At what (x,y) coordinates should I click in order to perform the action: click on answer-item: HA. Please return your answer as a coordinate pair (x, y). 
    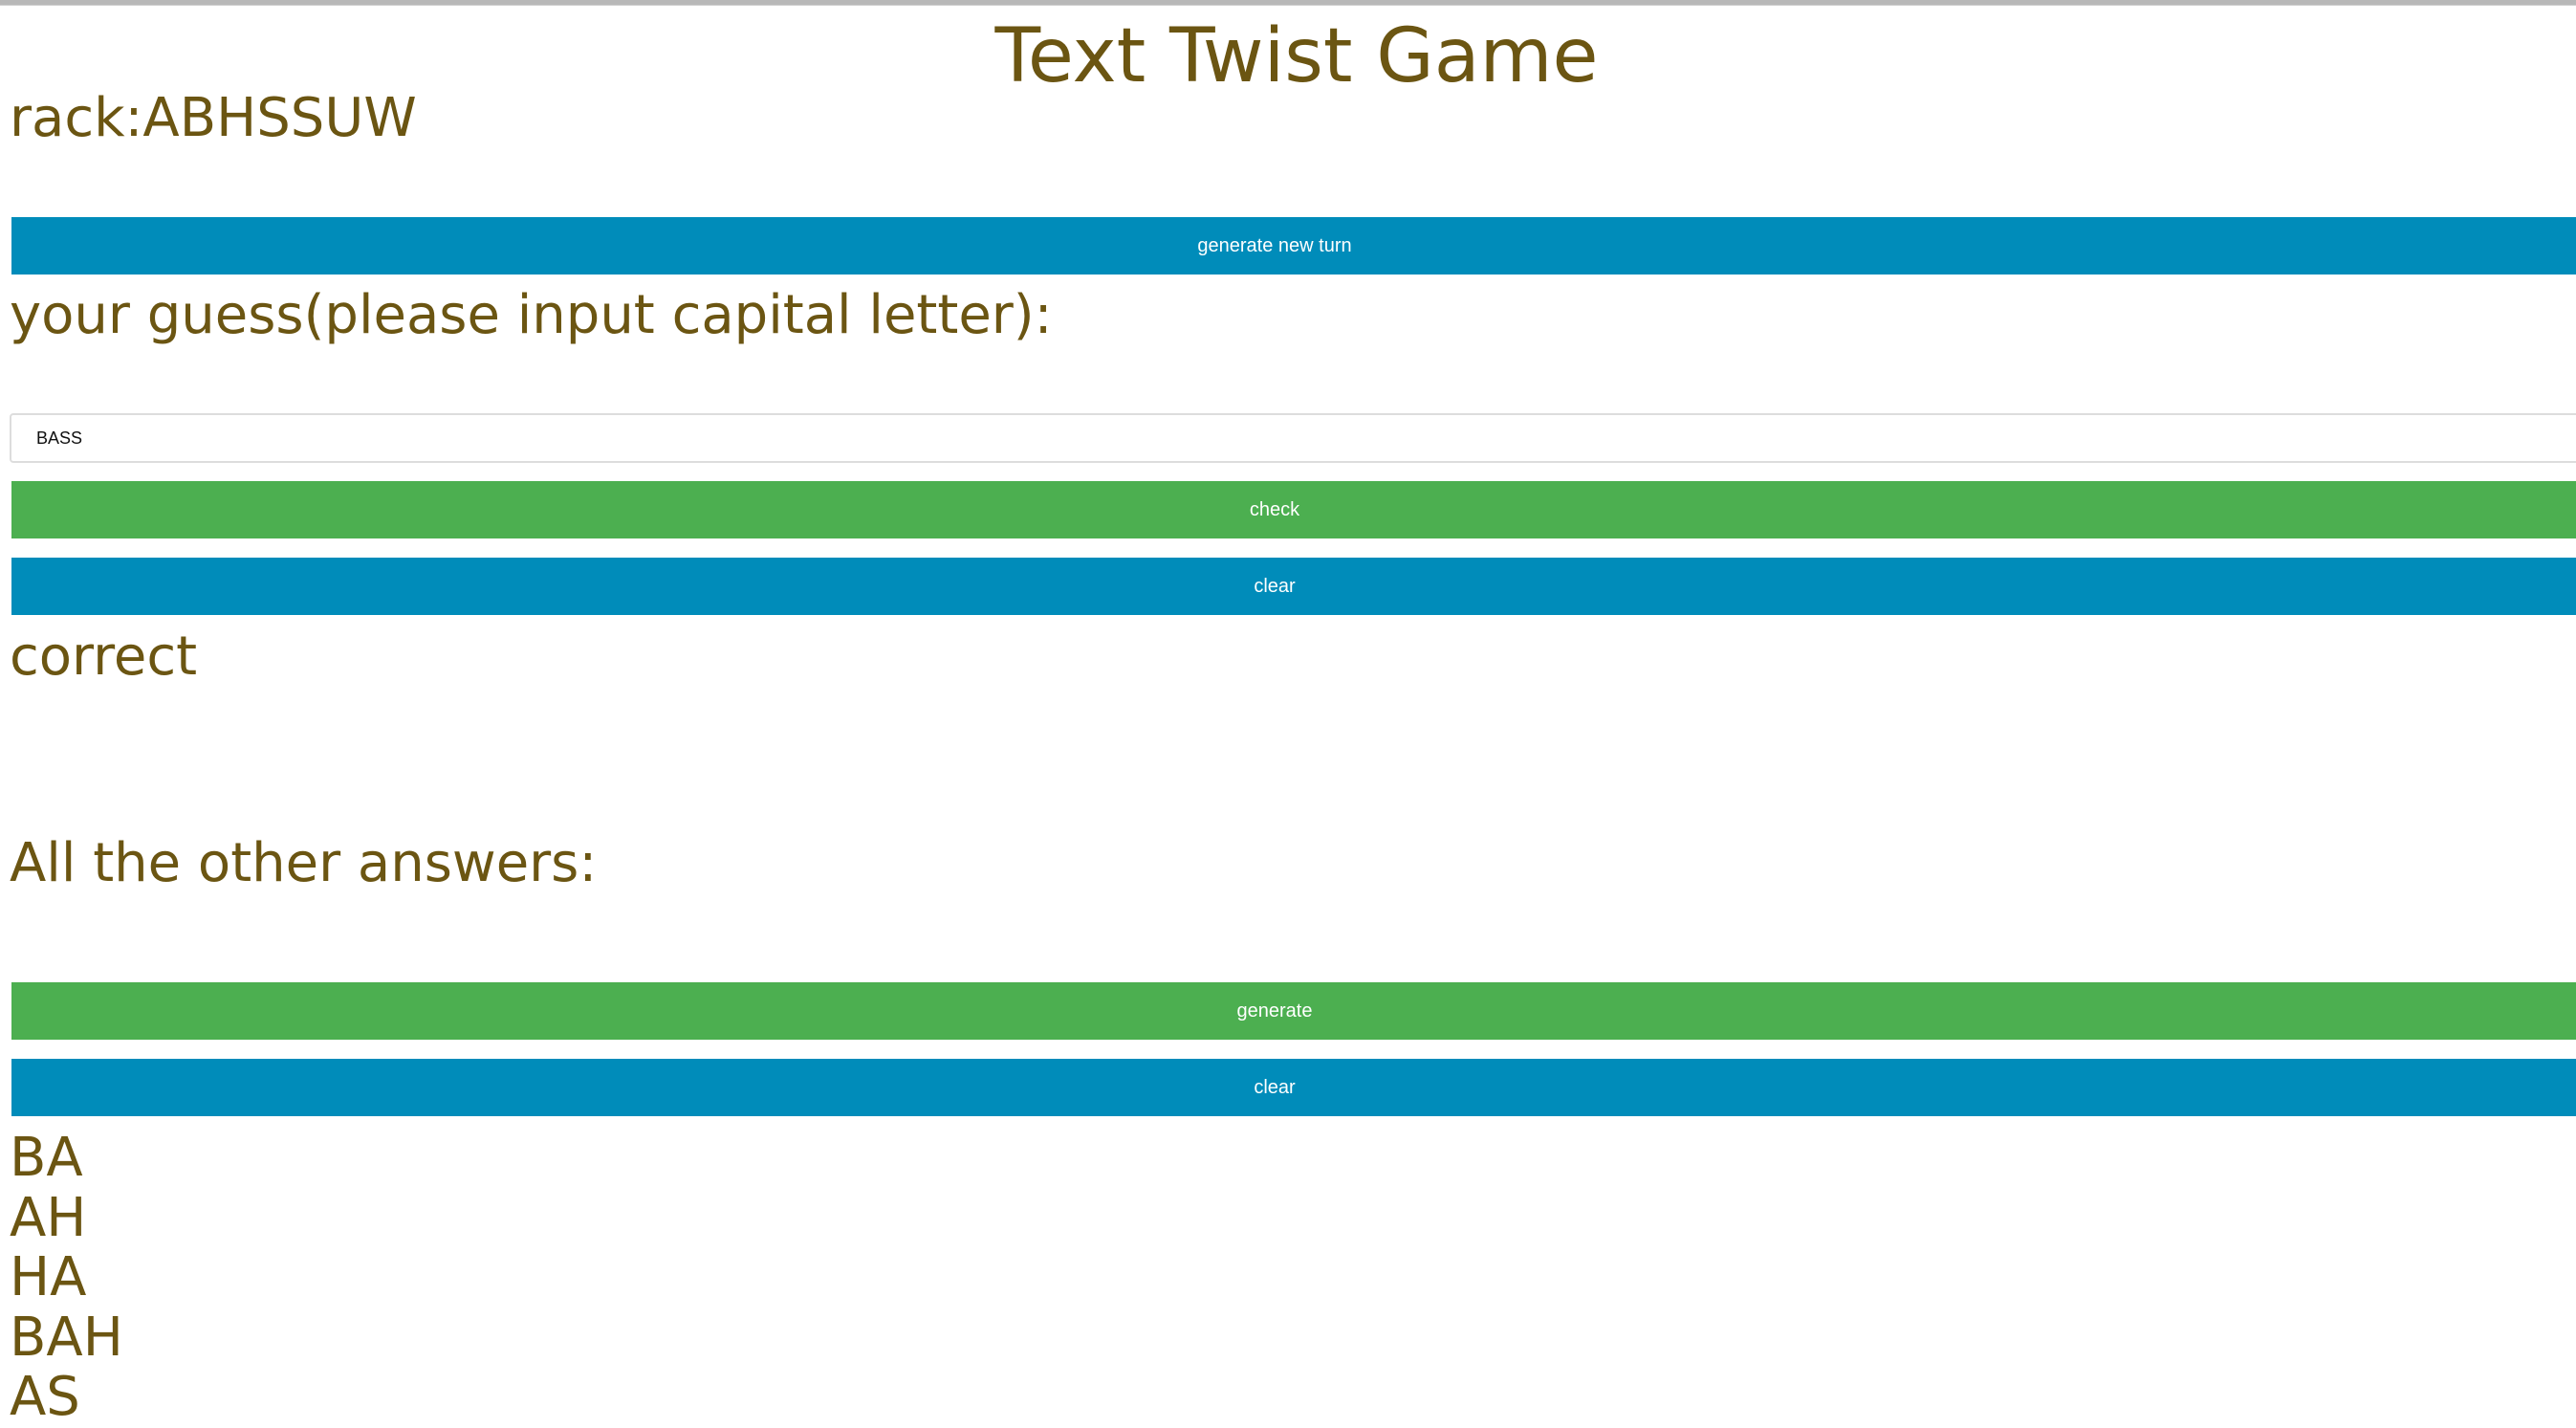
    Looking at the image, I should click on (48, 1277).